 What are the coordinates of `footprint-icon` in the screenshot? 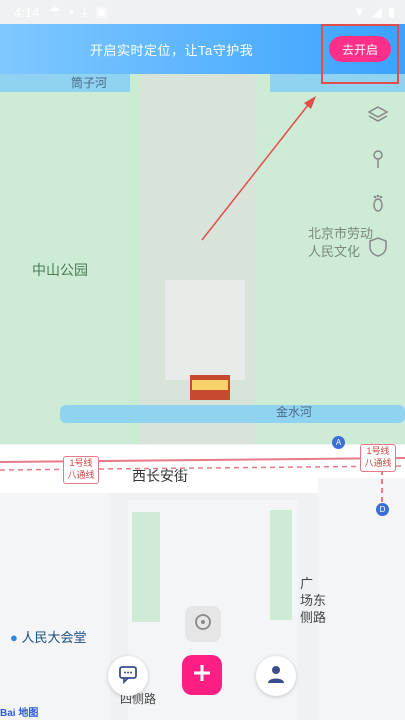 It's located at (378, 203).